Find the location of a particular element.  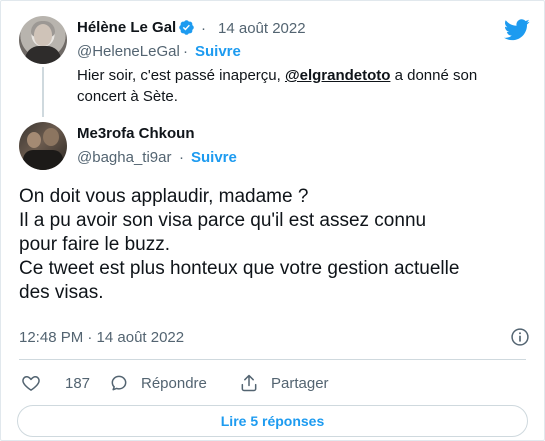

tweet-text-line: pour faire le buzz. is located at coordinates (95, 244).